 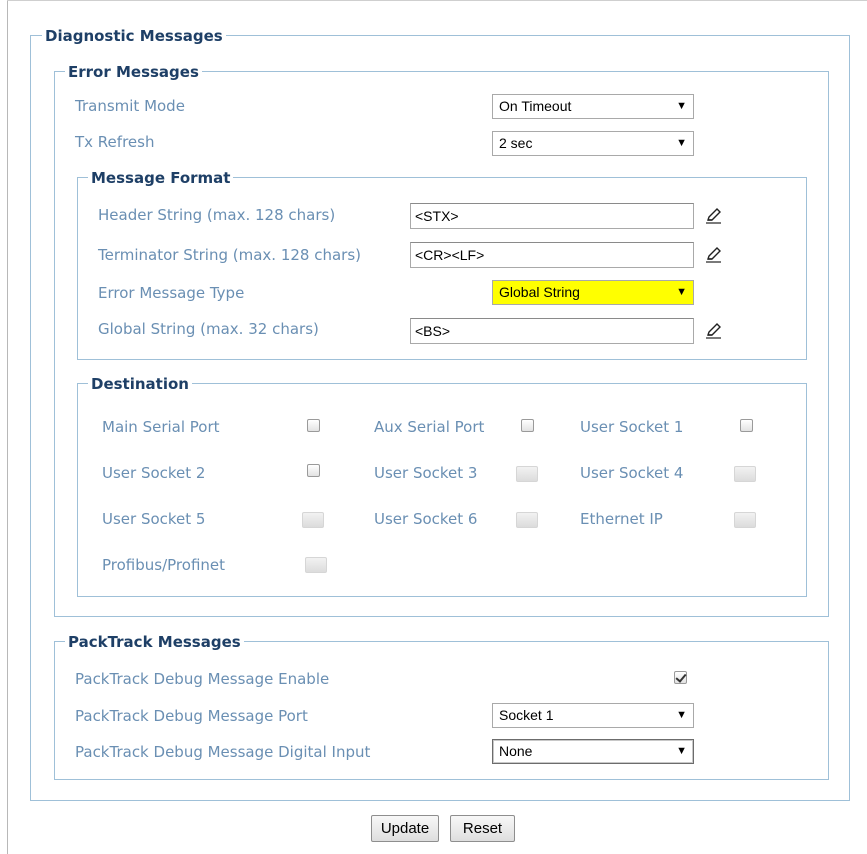 I want to click on page-left-border, so click(x=7, y=427).